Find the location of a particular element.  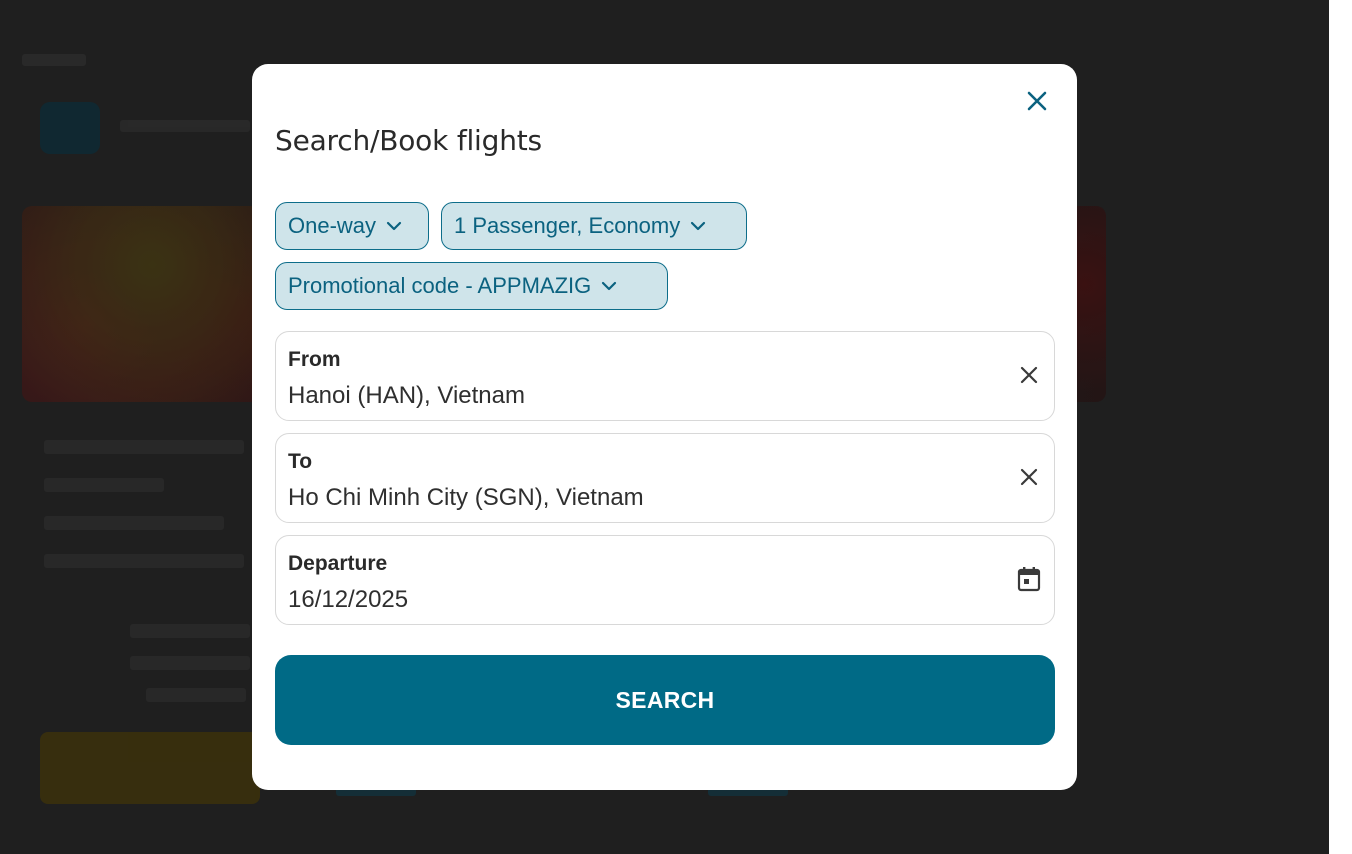

close-button is located at coordinates (1037, 103).